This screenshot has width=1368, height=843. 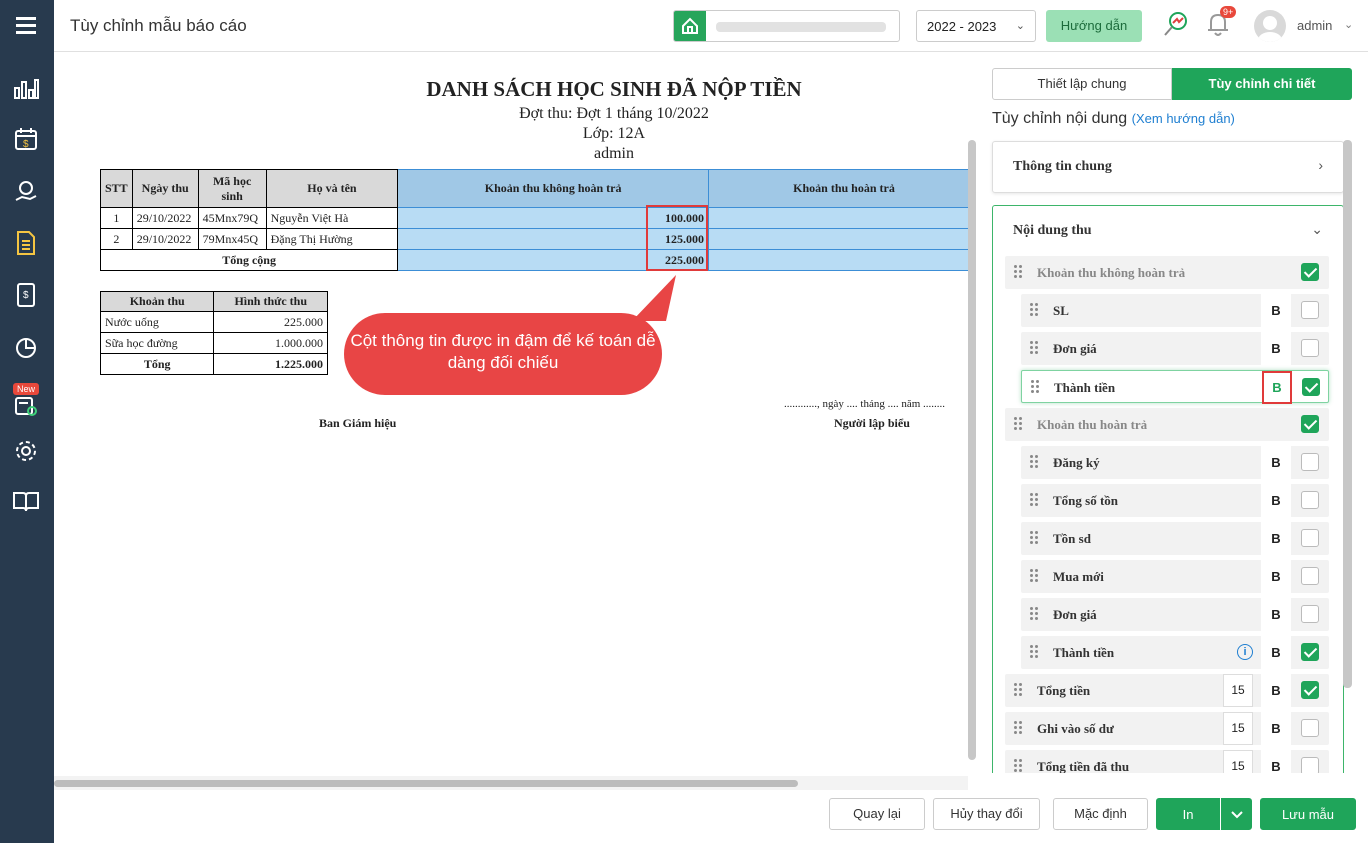 I want to click on bar-chart-icon, so click(x=26, y=88).